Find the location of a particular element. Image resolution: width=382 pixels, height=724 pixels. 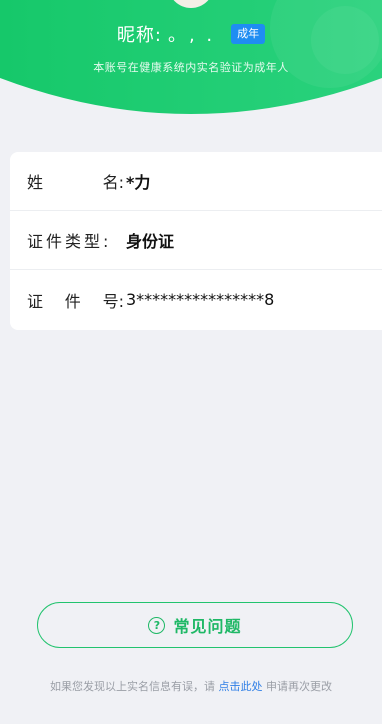

click-here-link: 点击此处 is located at coordinates (241, 686).